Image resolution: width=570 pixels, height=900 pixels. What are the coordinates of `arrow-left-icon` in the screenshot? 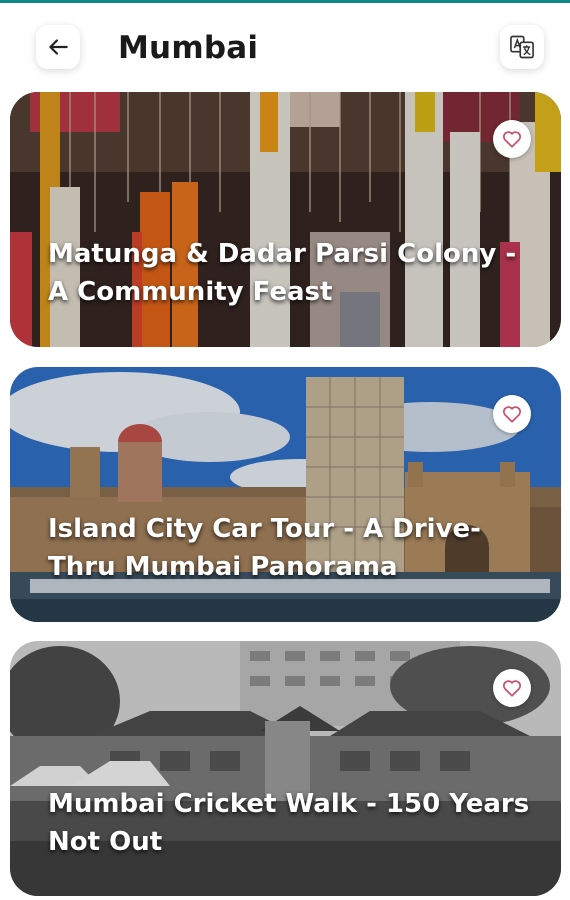 It's located at (58, 47).